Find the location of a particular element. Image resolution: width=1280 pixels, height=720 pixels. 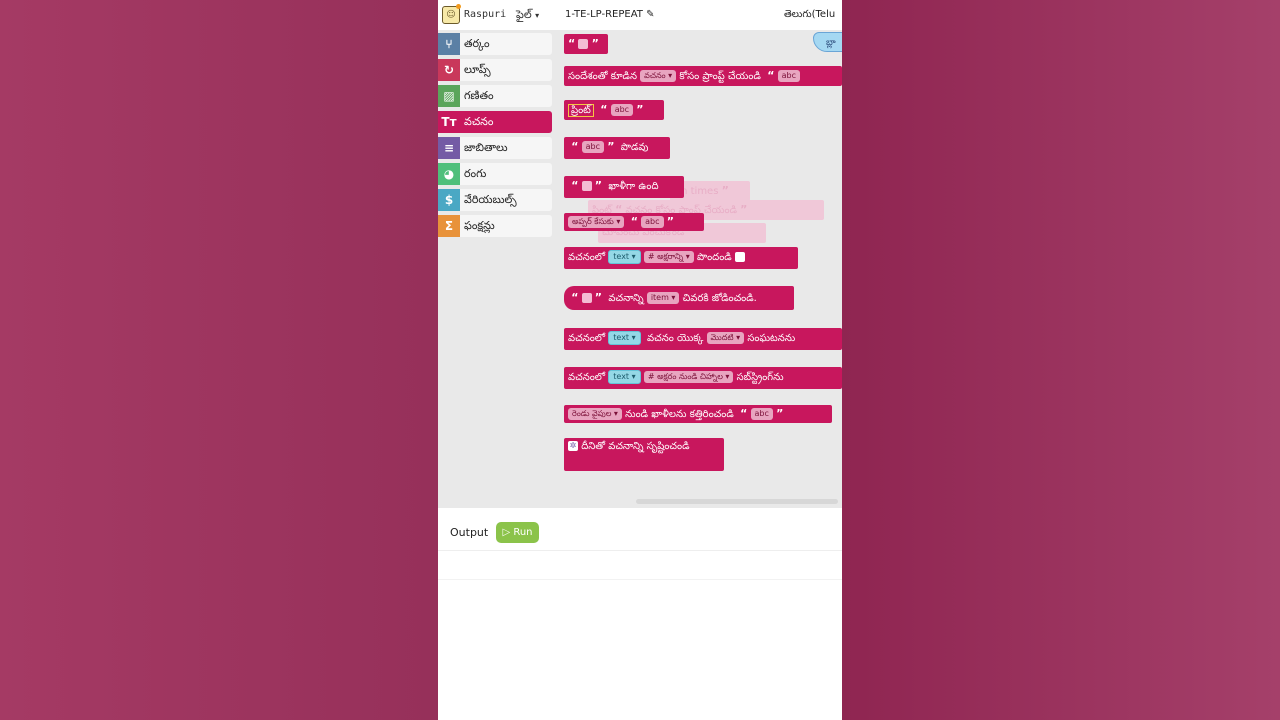

item-dropdown: item ▾ is located at coordinates (663, 298).